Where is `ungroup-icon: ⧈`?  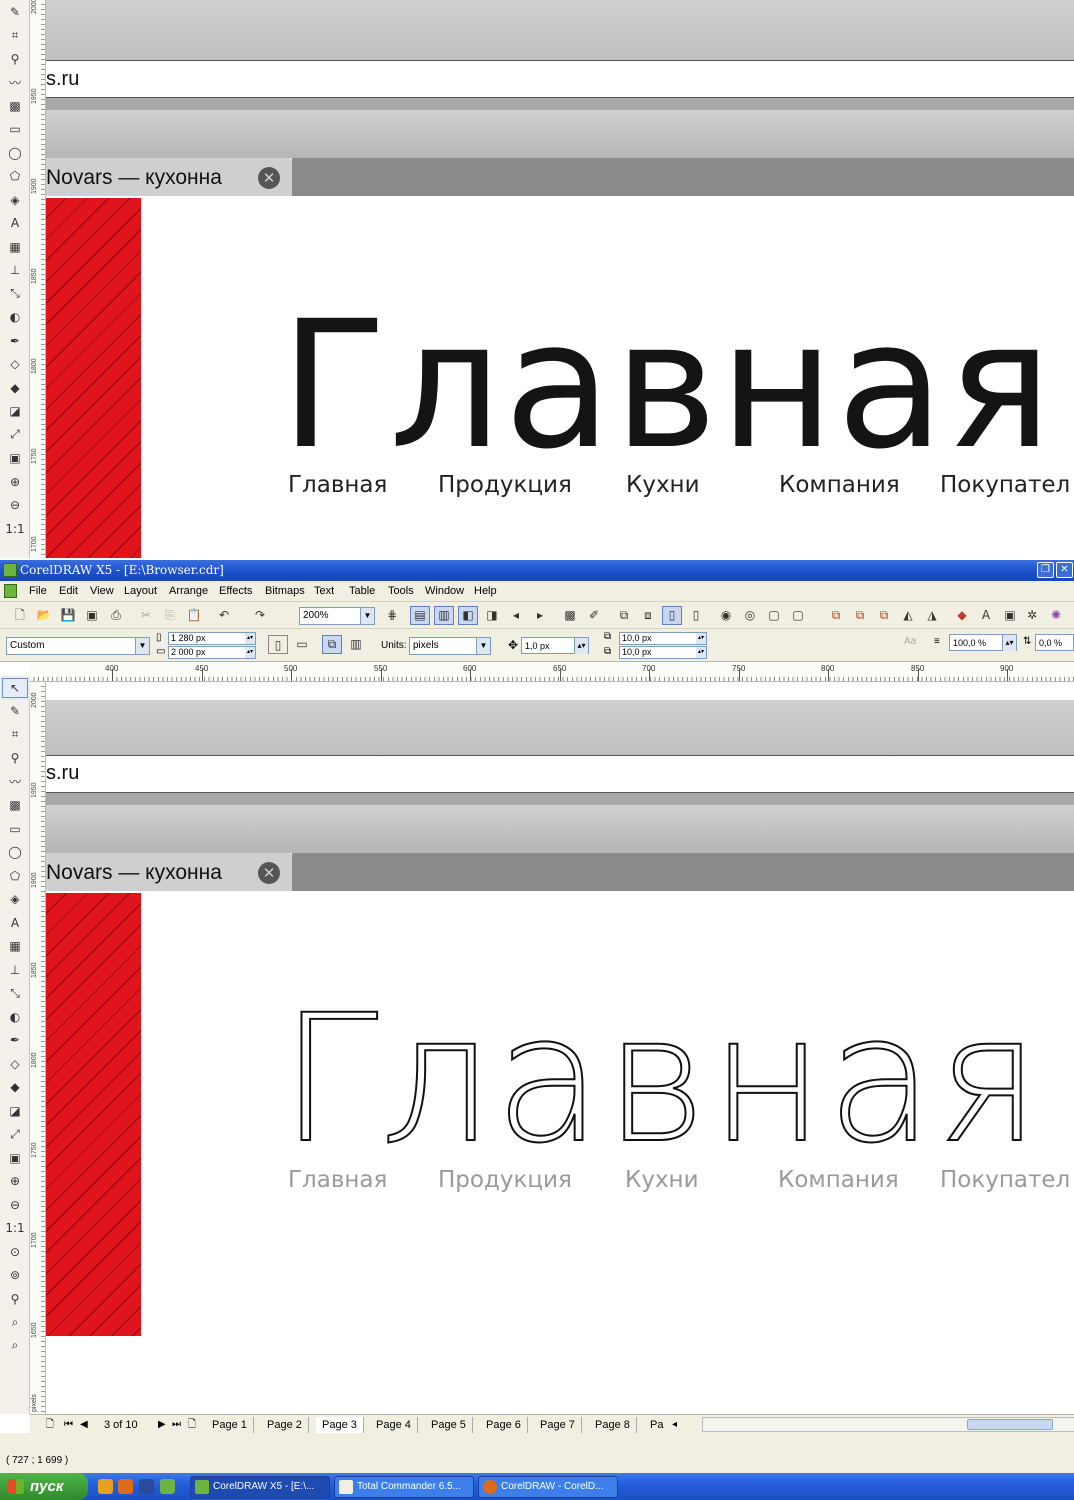 ungroup-icon: ⧈ is located at coordinates (648, 615).